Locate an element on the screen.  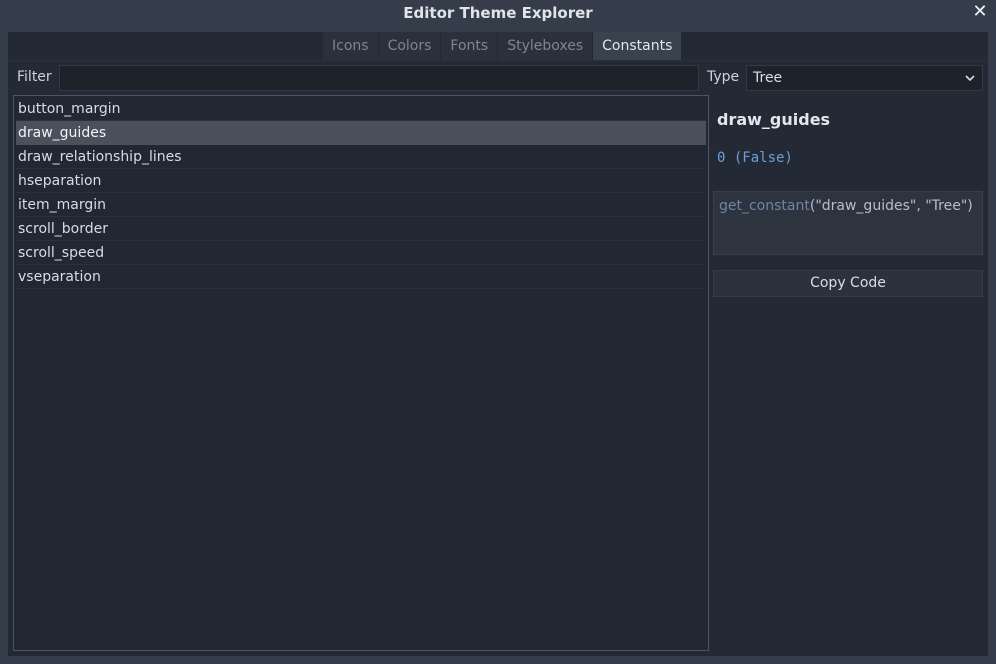
chevron-down-icon is located at coordinates (970, 78).